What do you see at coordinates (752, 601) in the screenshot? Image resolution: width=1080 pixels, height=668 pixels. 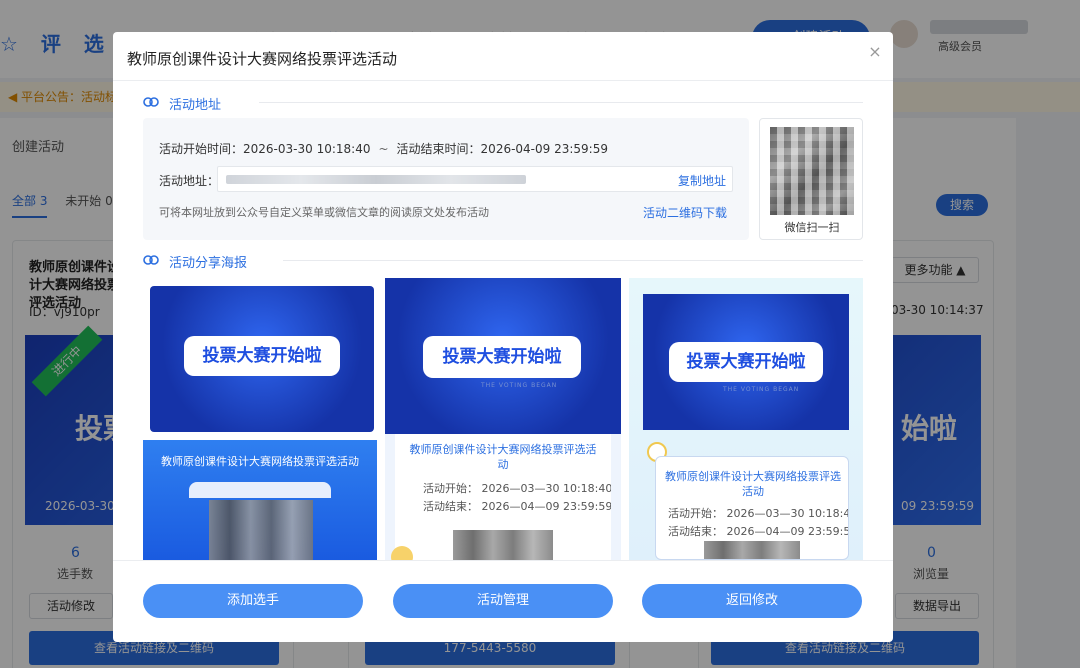 I see `back-edit-button: 返回修改` at bounding box center [752, 601].